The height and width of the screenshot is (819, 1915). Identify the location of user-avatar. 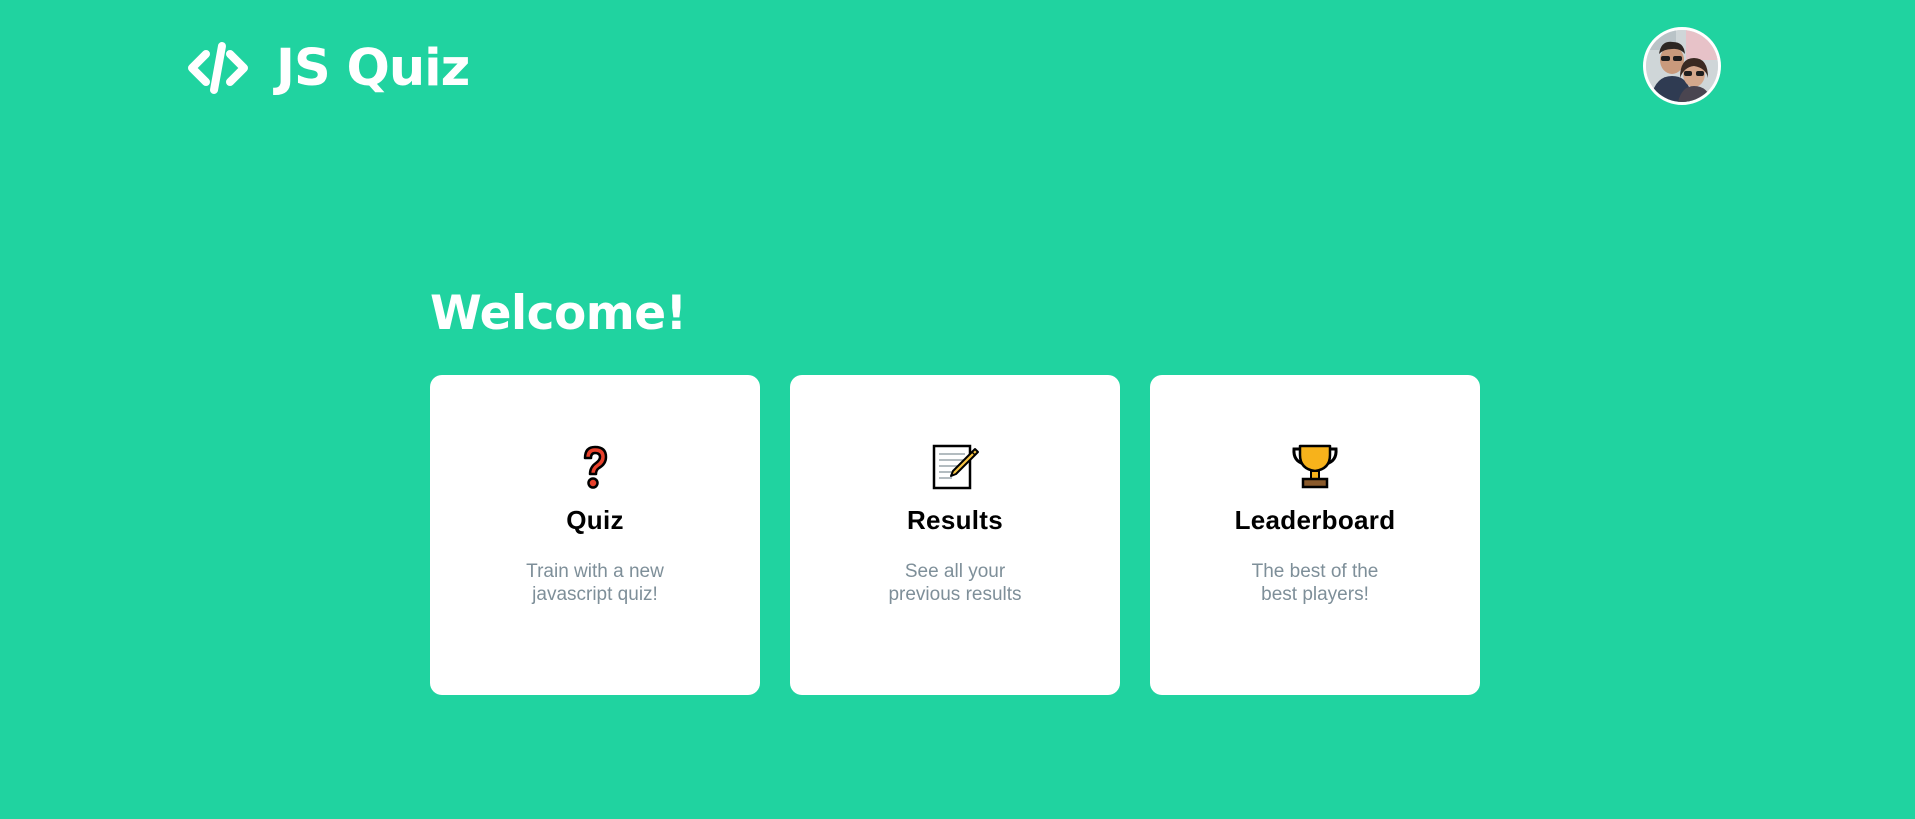
(1682, 66).